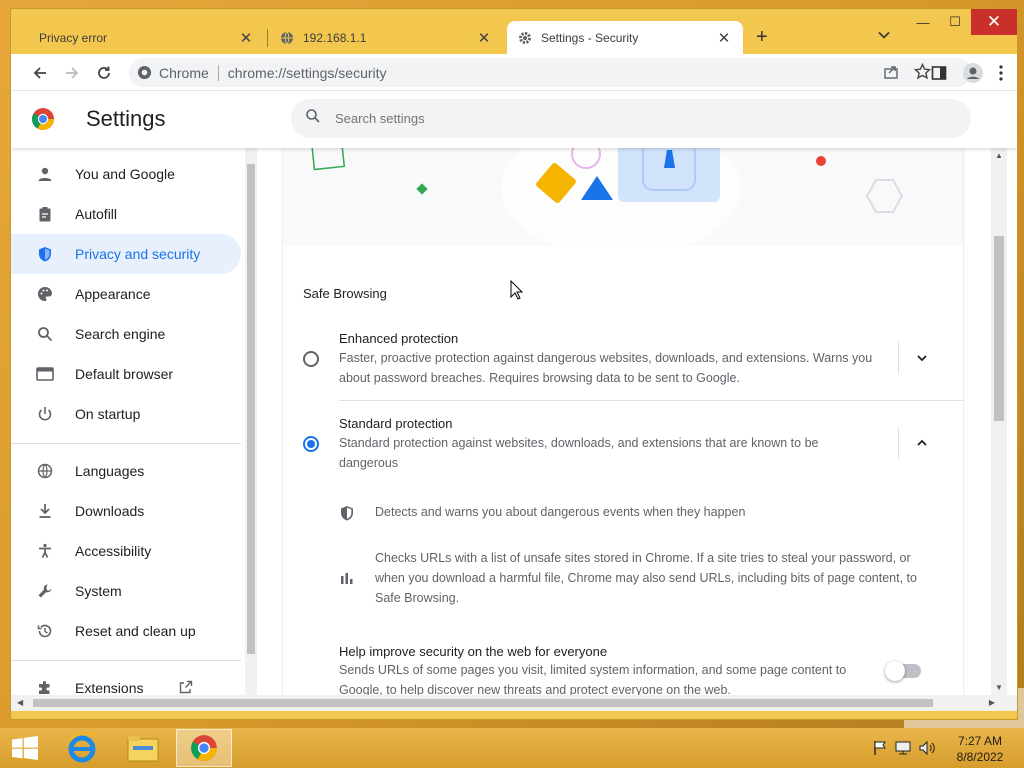  What do you see at coordinates (992, 702) in the screenshot?
I see `scroll-right-arrow-icon: ▶` at bounding box center [992, 702].